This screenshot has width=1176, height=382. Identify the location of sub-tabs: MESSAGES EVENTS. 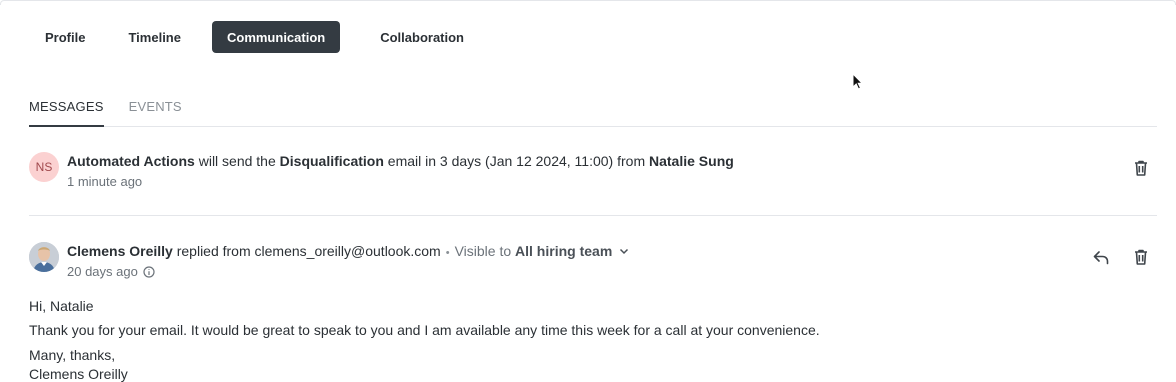
(593, 111).